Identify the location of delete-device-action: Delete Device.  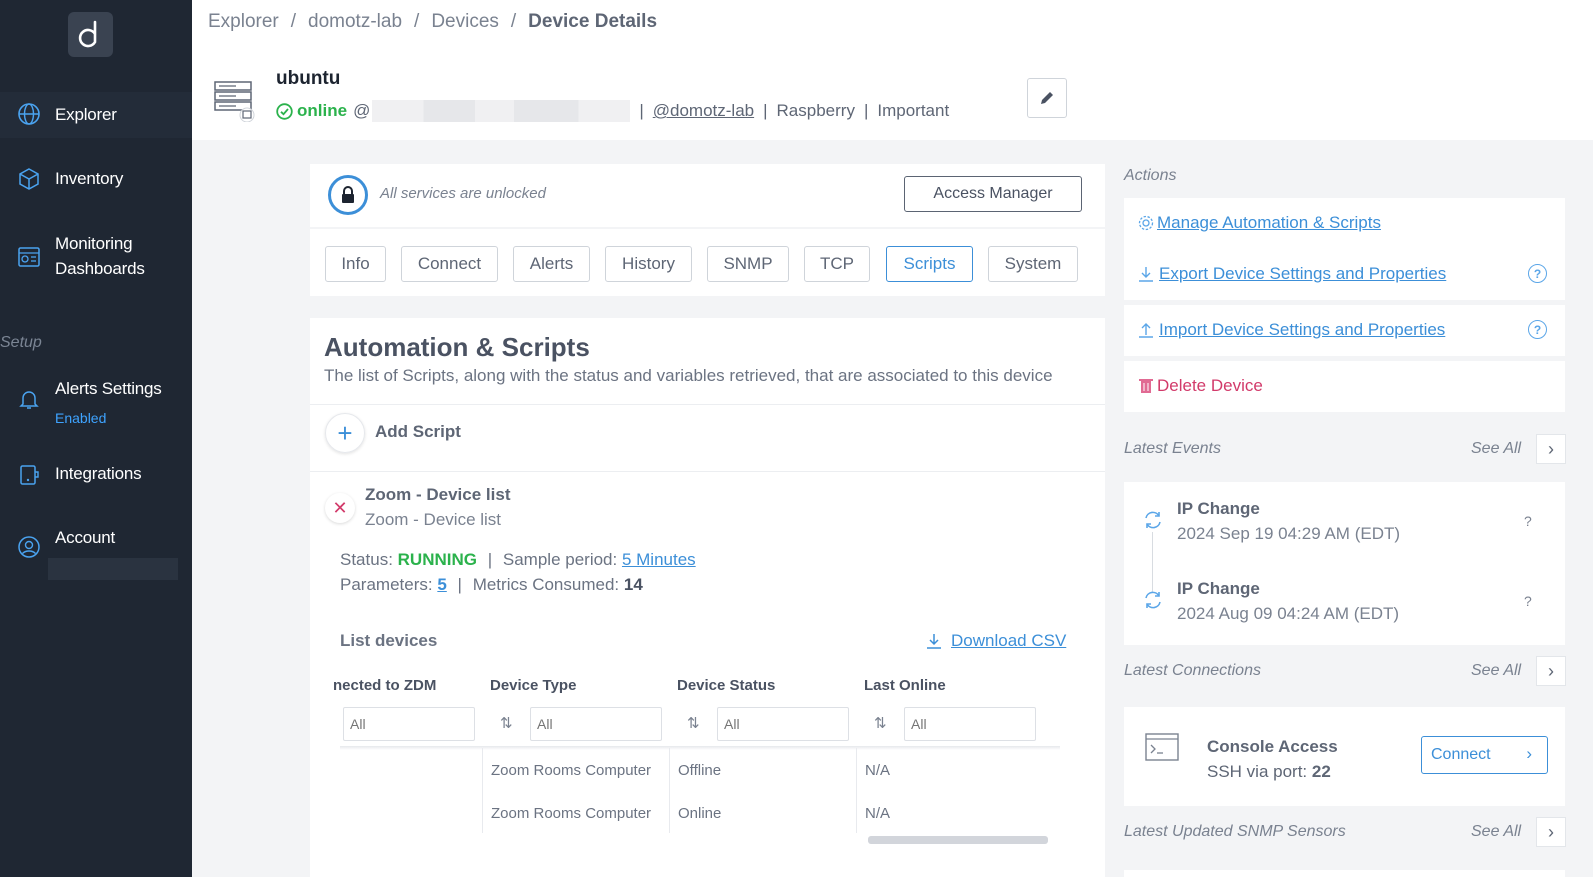
(1344, 386).